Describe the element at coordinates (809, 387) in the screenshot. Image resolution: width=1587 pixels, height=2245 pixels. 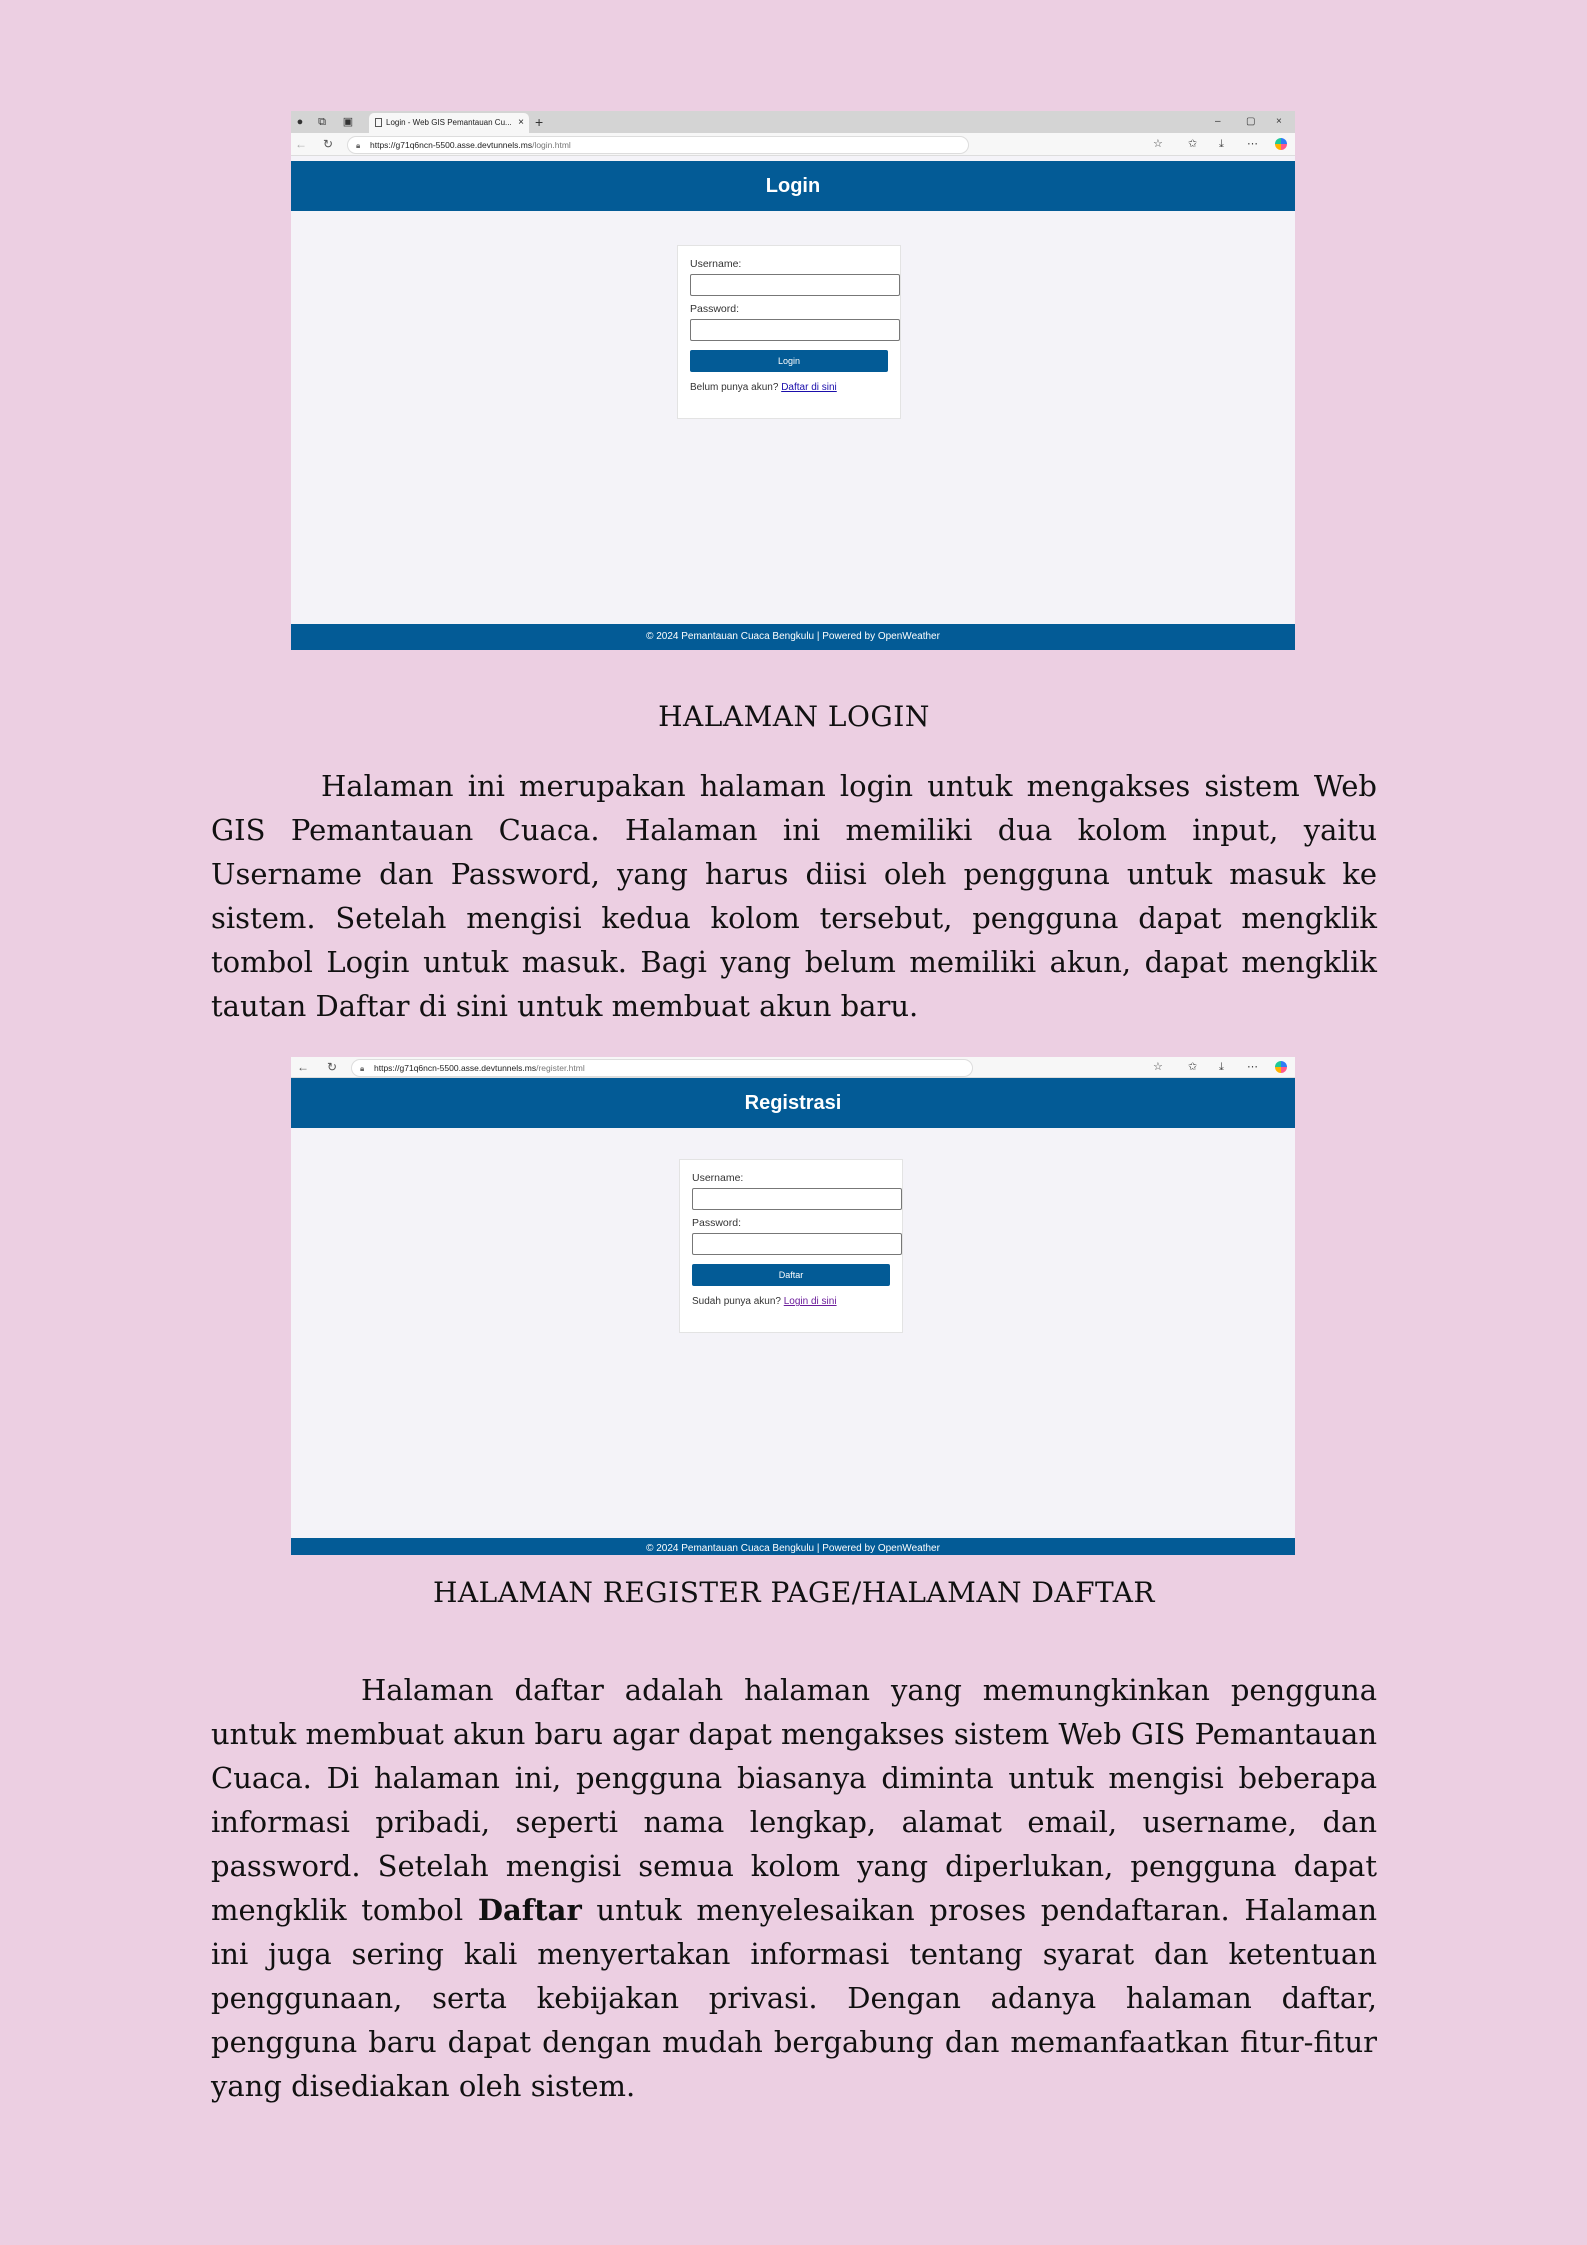
I see `register-link: Daftar di sini` at that location.